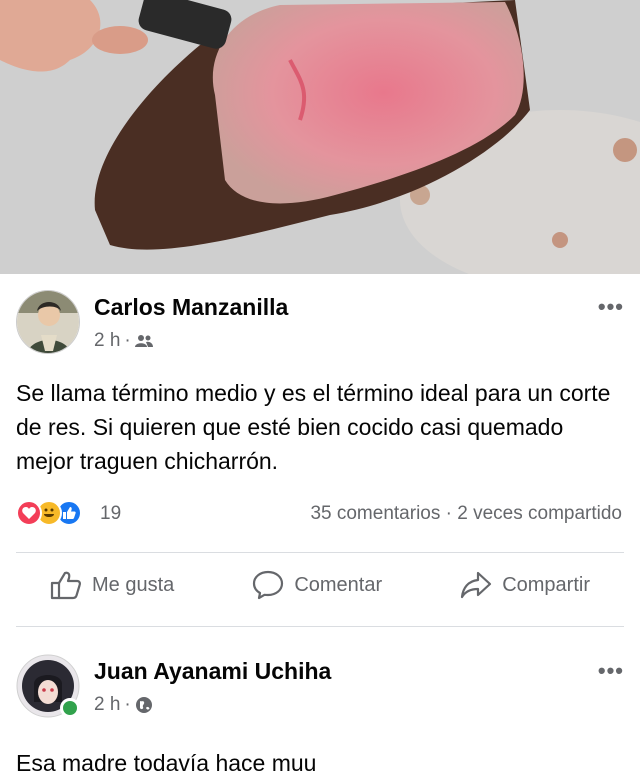 This screenshot has width=640, height=776. Describe the element at coordinates (166, 763) in the screenshot. I see `post-text: Esa madre todavía hace muu` at that location.